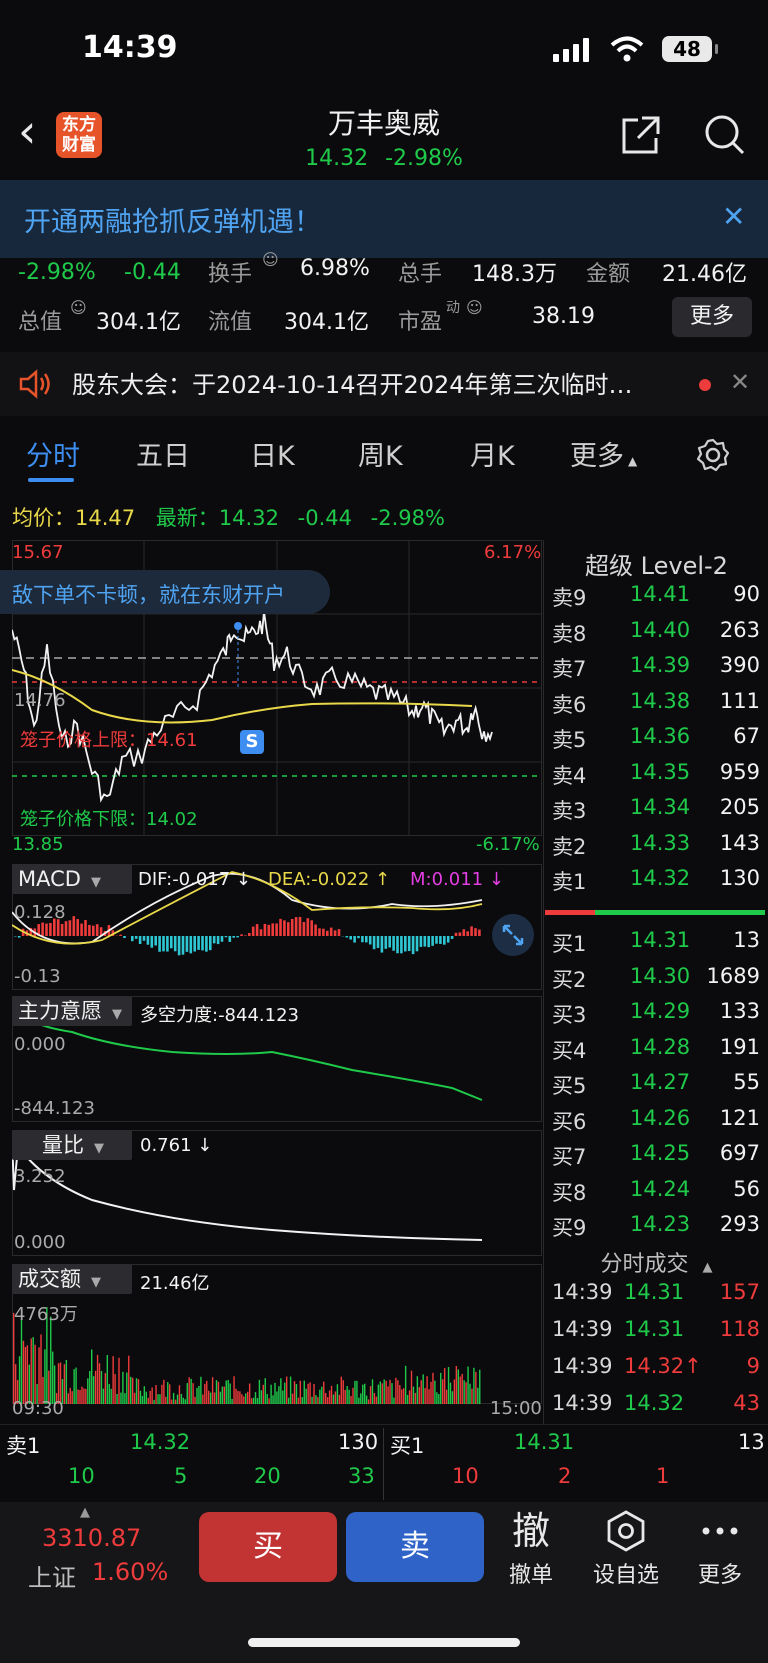  What do you see at coordinates (712, 317) in the screenshot?
I see `more-stats-button: 更多` at bounding box center [712, 317].